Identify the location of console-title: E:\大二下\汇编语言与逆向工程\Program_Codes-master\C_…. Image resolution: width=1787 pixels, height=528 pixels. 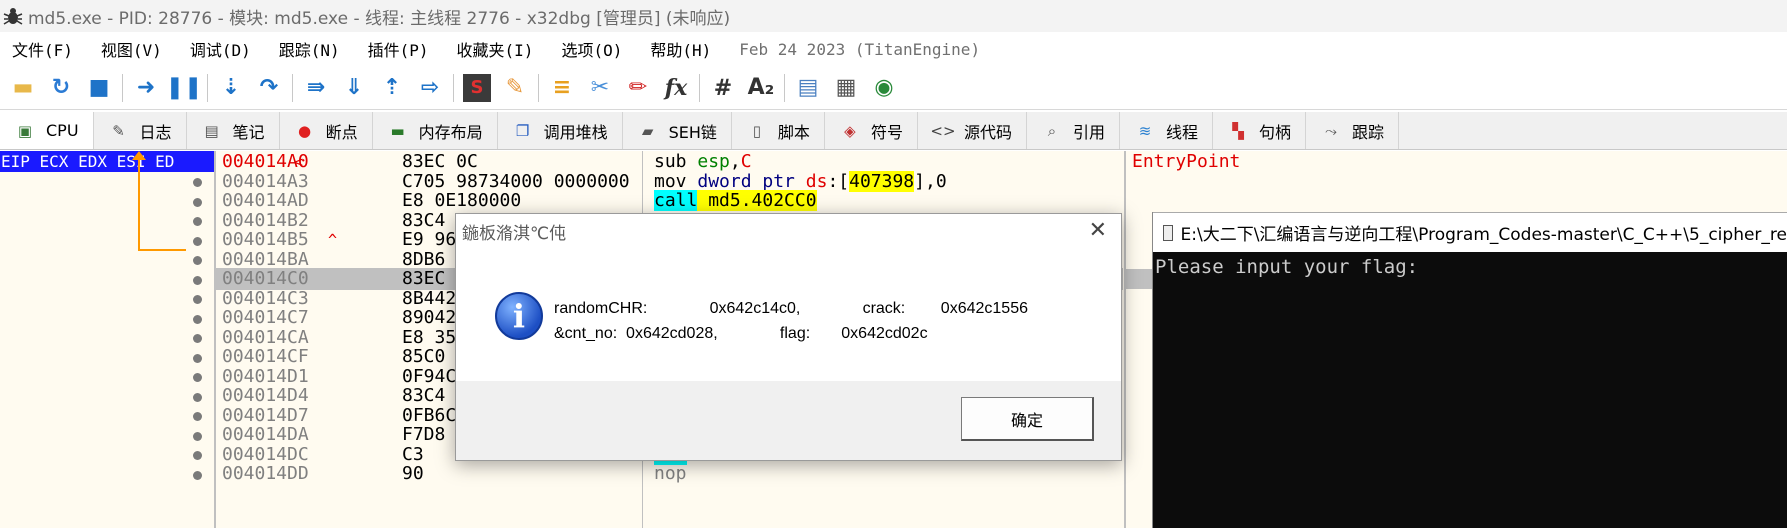
(1483, 235).